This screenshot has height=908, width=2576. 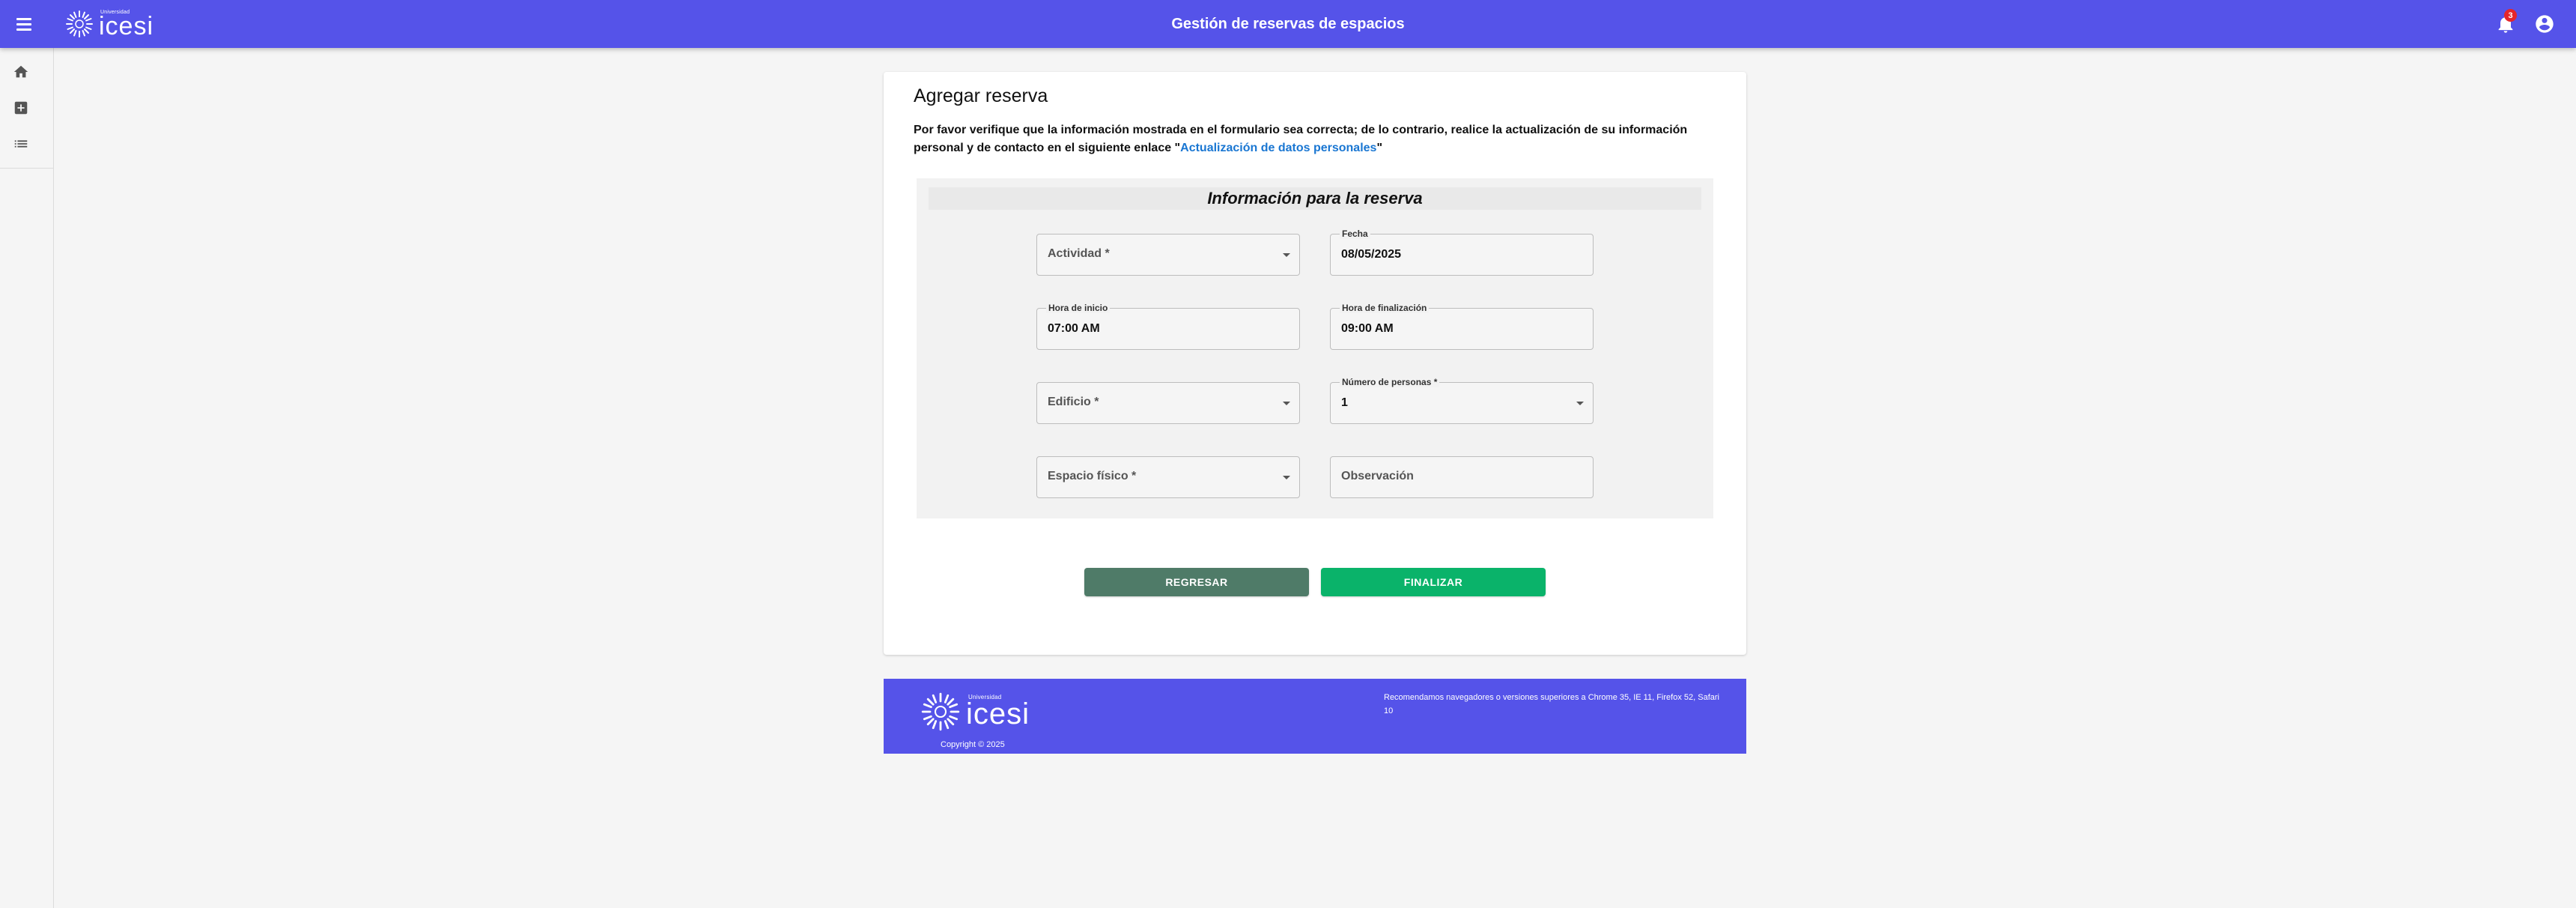 I want to click on app-title: Gestión de reservas de espacios, so click(x=1288, y=23).